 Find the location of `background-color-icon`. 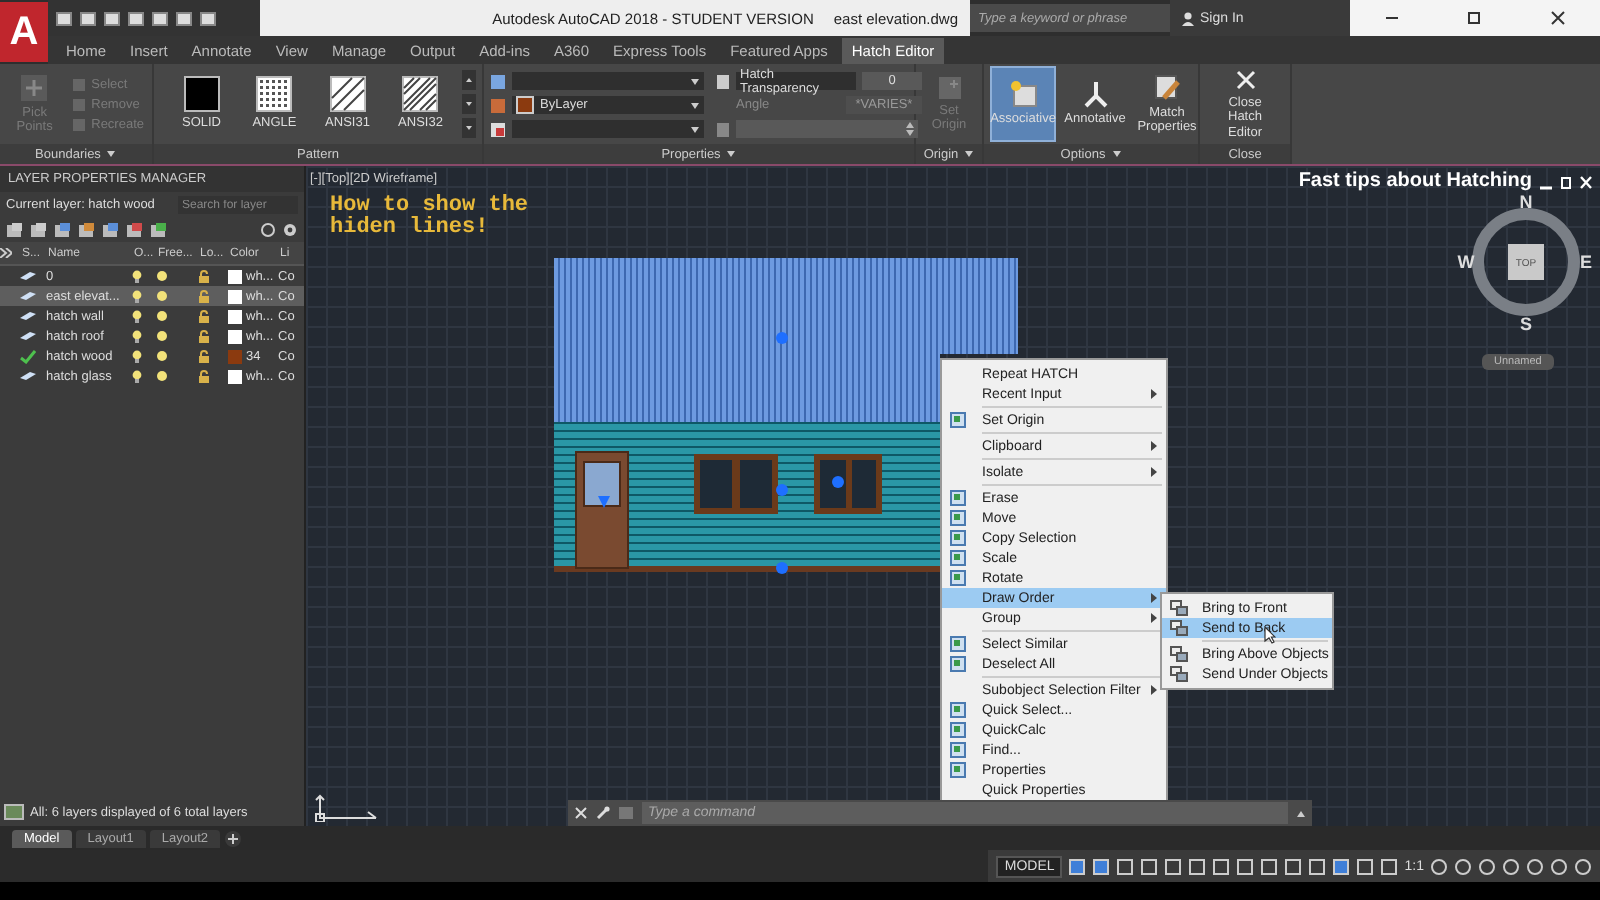

background-color-icon is located at coordinates (498, 129).